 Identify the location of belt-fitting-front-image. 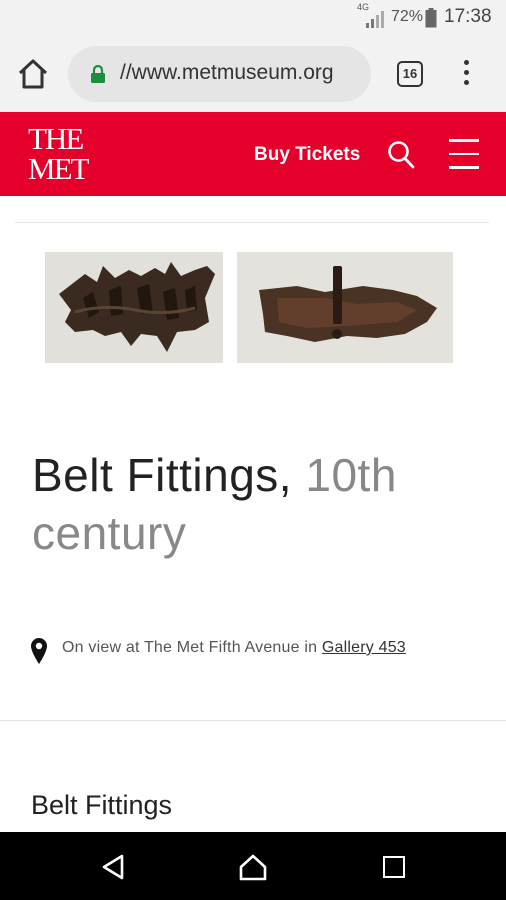
(134, 307).